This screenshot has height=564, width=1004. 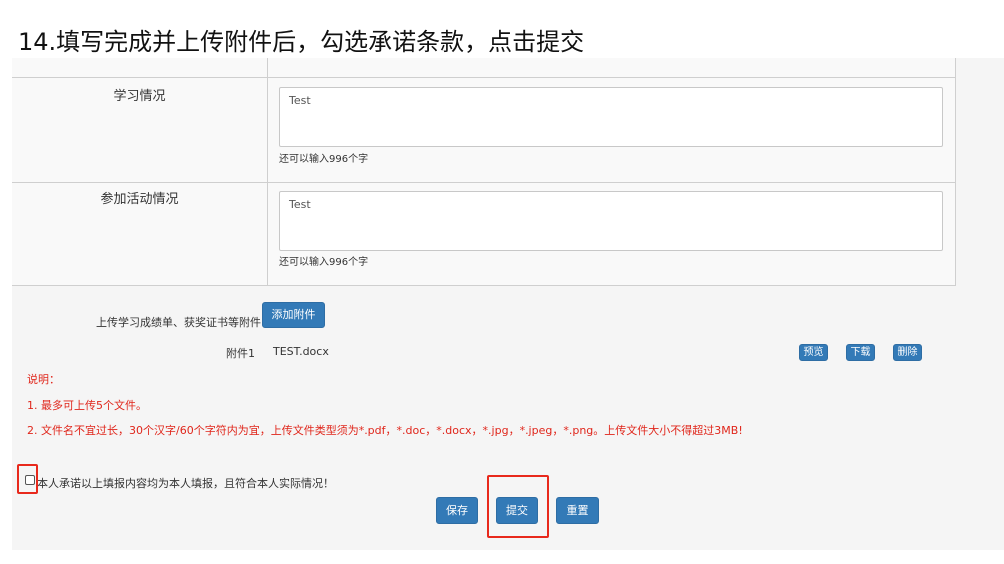 What do you see at coordinates (293, 315) in the screenshot?
I see `add-attachment-button: 添加附件` at bounding box center [293, 315].